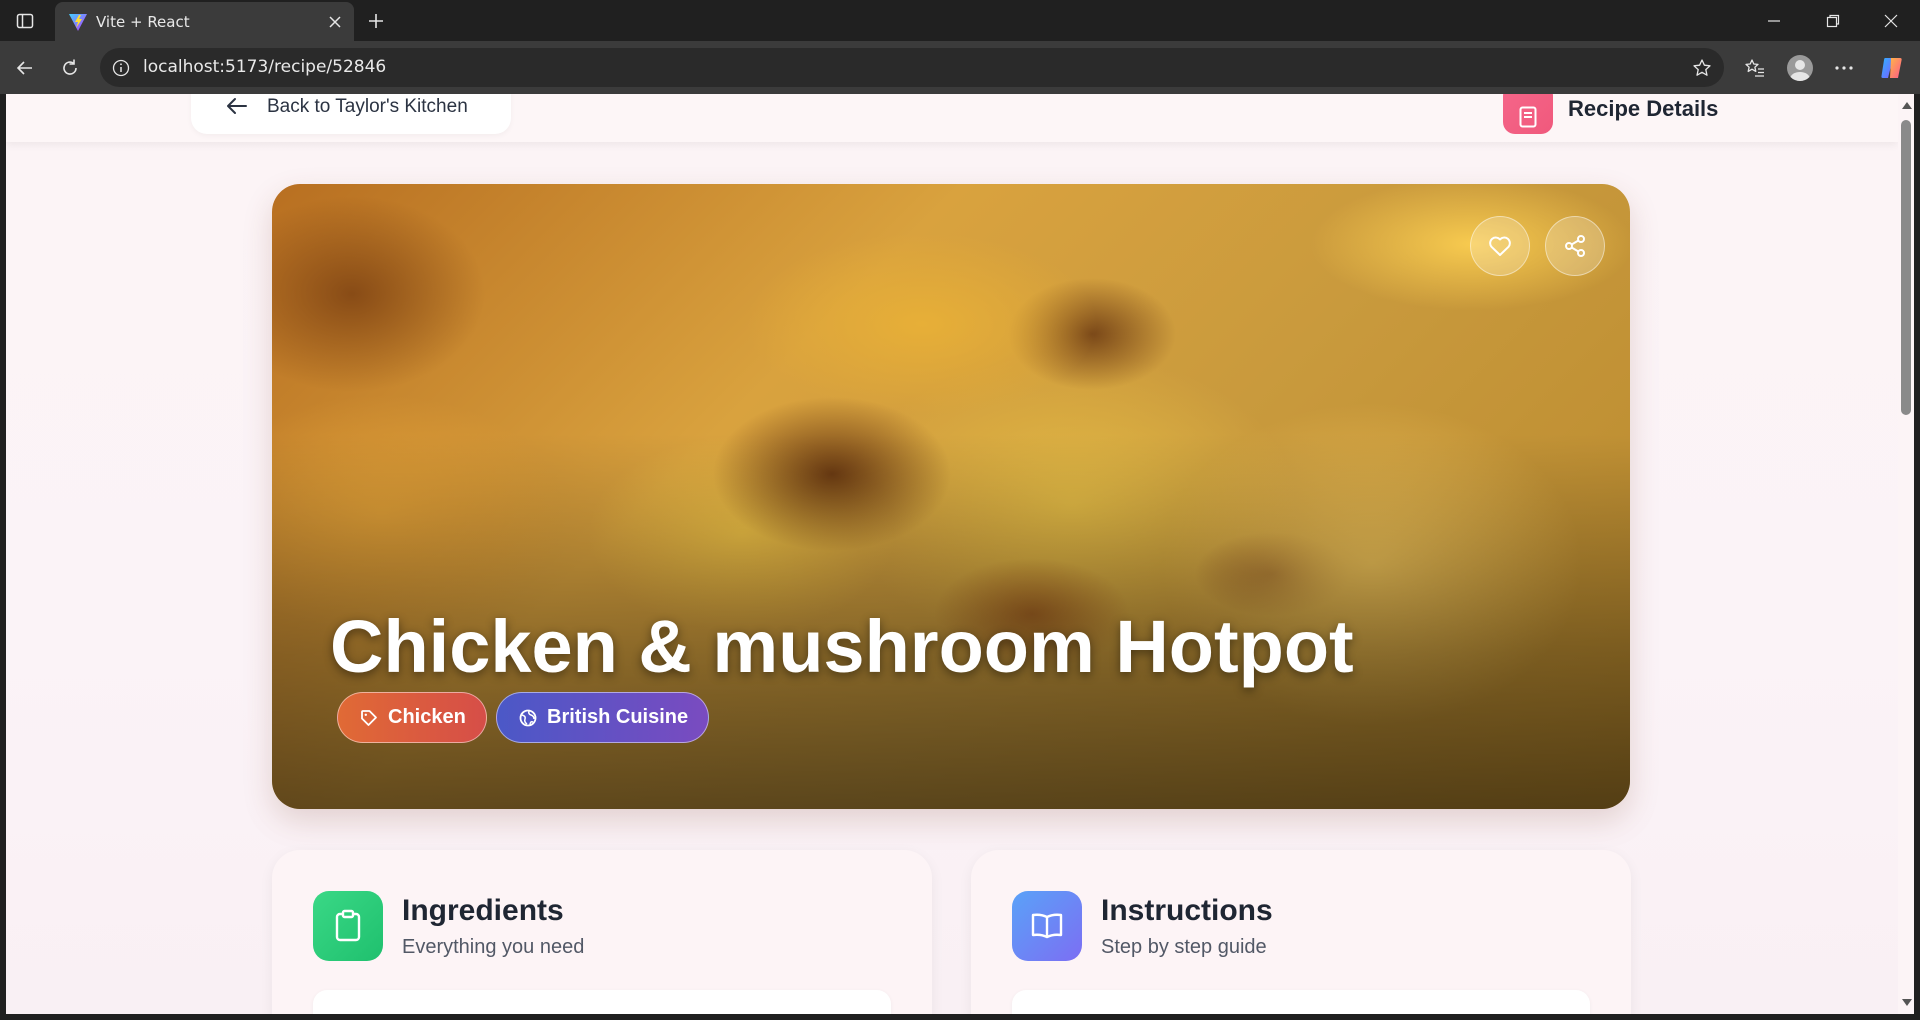  I want to click on app-header: Back to Taylor's Kitchen Recipe Details, so click(952, 118).